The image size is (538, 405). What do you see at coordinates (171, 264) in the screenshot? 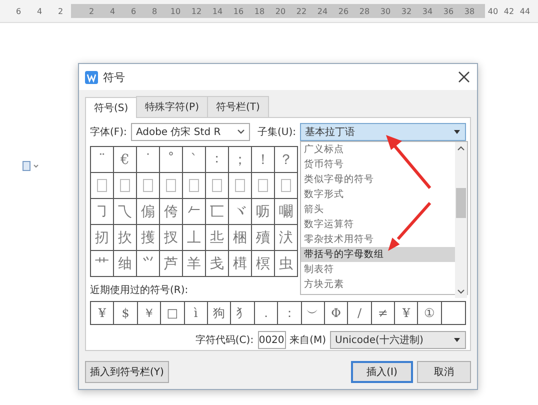
I see `symbol-cell: 芦` at bounding box center [171, 264].